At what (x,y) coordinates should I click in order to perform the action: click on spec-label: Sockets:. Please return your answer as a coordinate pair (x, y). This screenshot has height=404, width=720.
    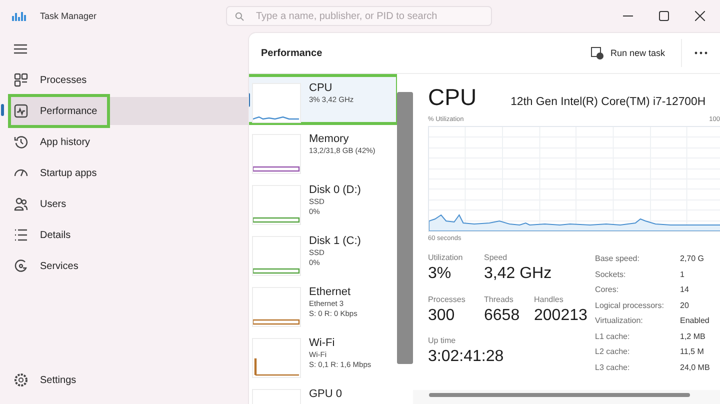
    Looking at the image, I should click on (611, 274).